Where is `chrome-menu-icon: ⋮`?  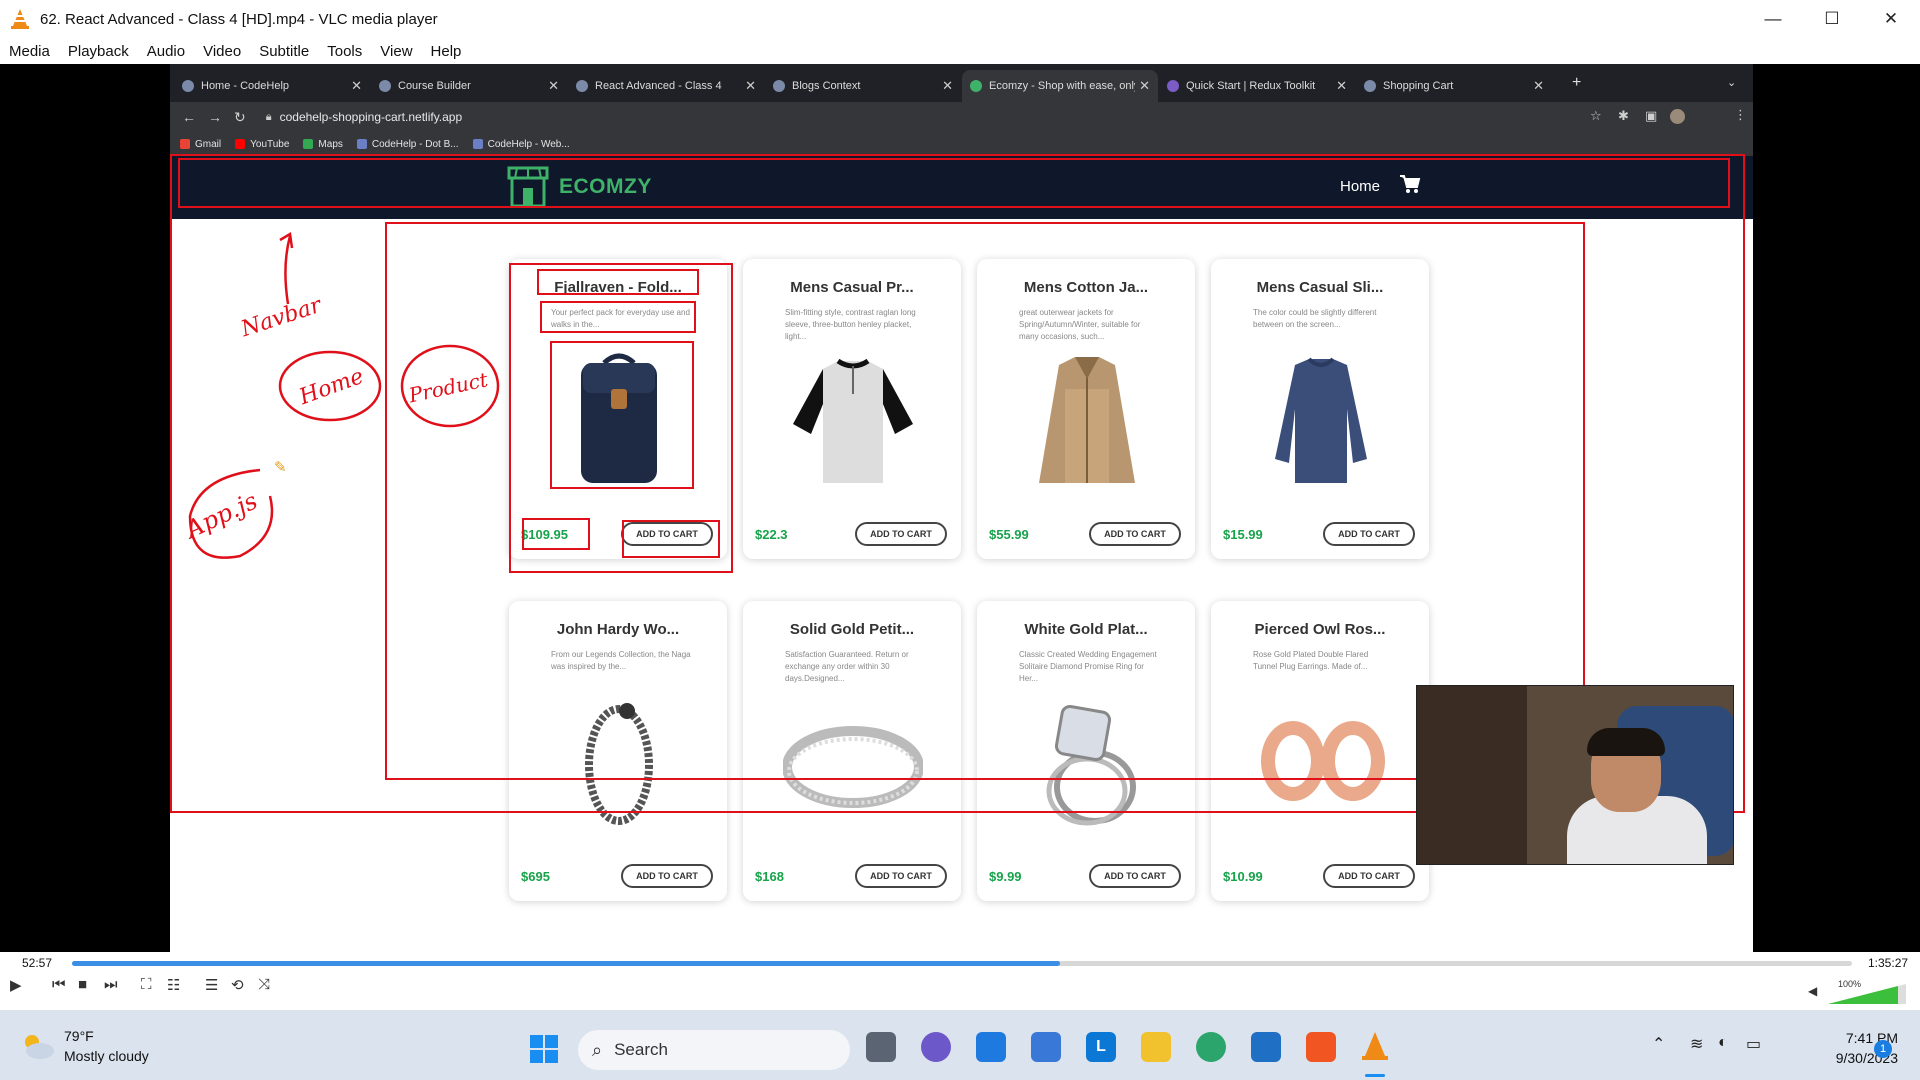
chrome-menu-icon: ⋮ is located at coordinates (1740, 115).